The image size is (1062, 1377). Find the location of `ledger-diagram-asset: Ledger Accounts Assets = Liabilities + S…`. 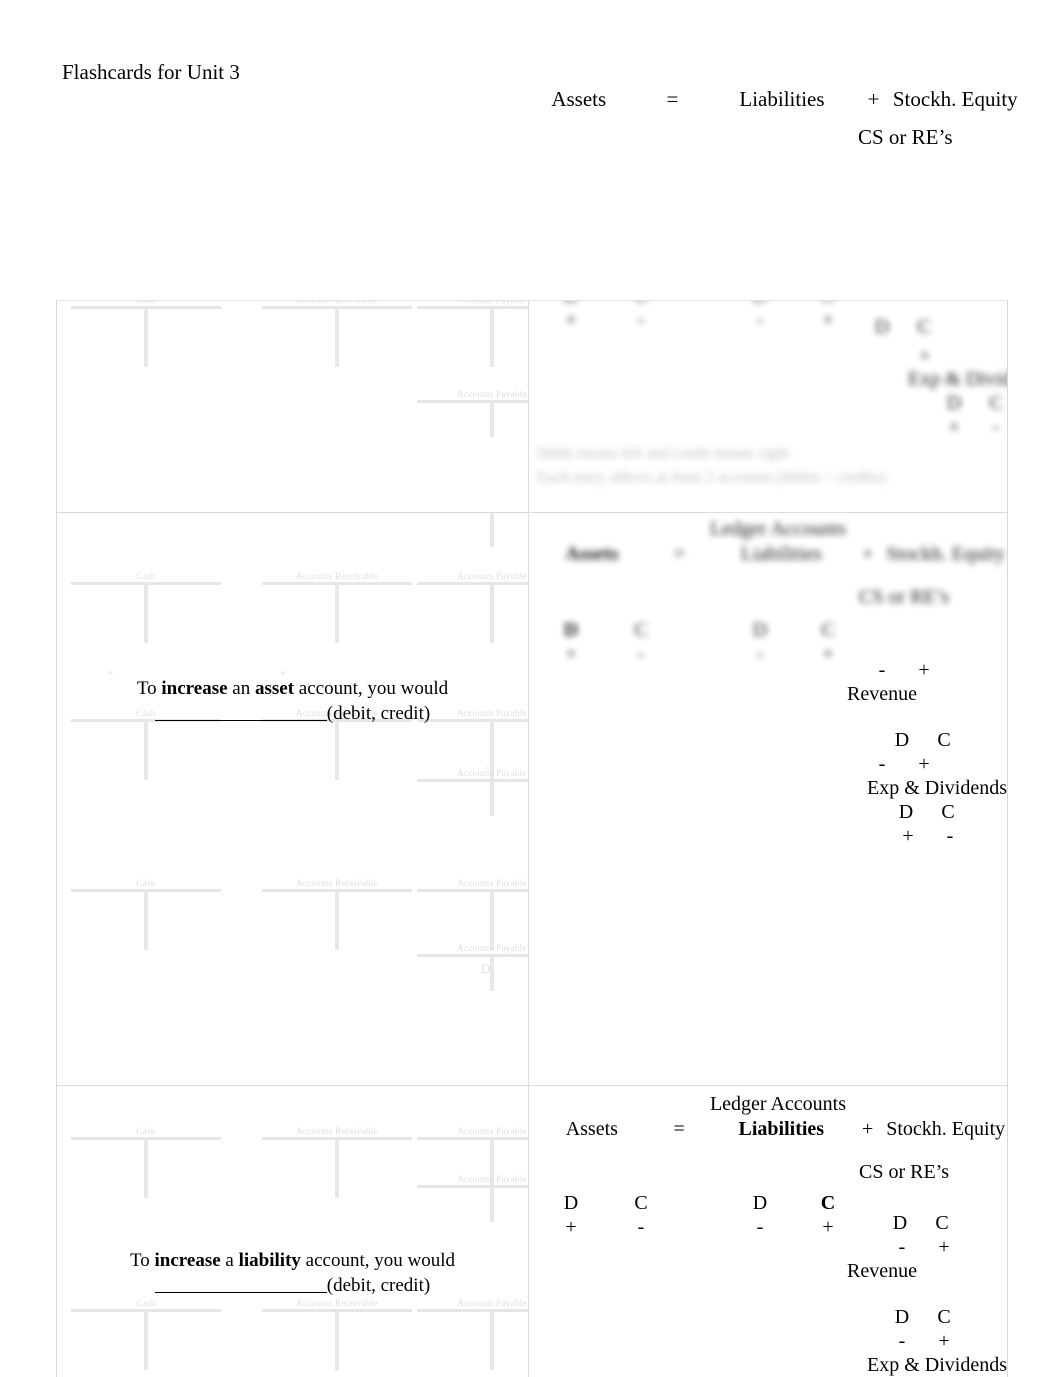

ledger-diagram-asset: Ledger Accounts Assets = Liabilities + S… is located at coordinates (768, 591).